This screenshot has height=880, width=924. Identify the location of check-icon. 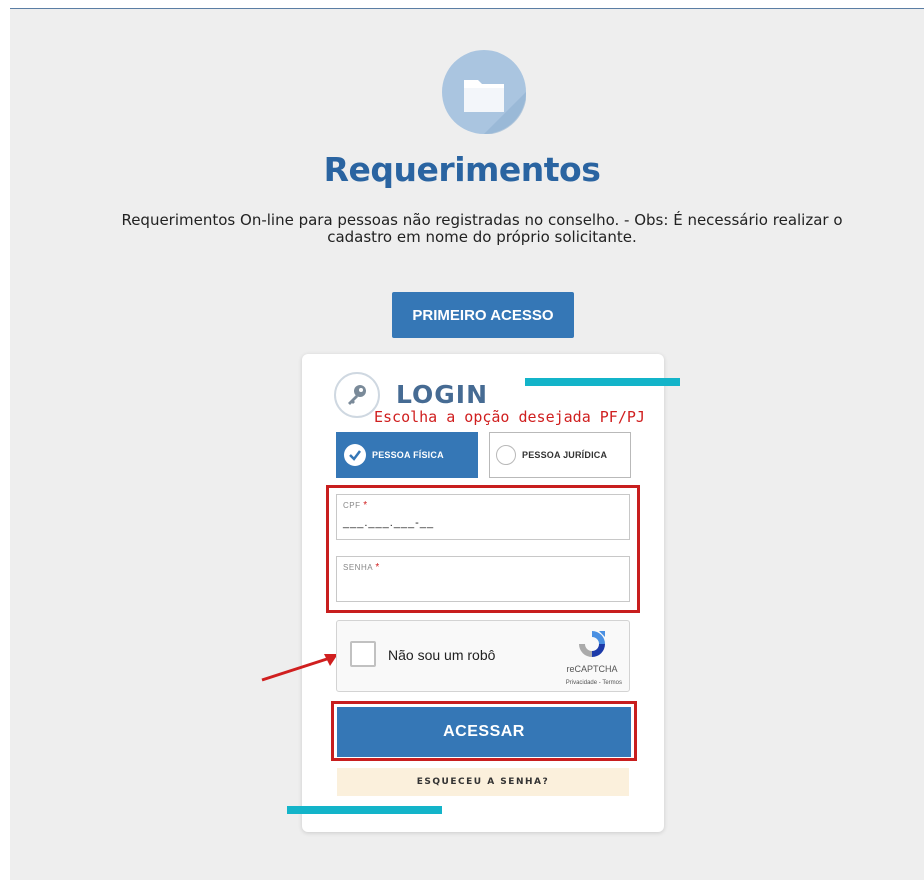
(355, 455).